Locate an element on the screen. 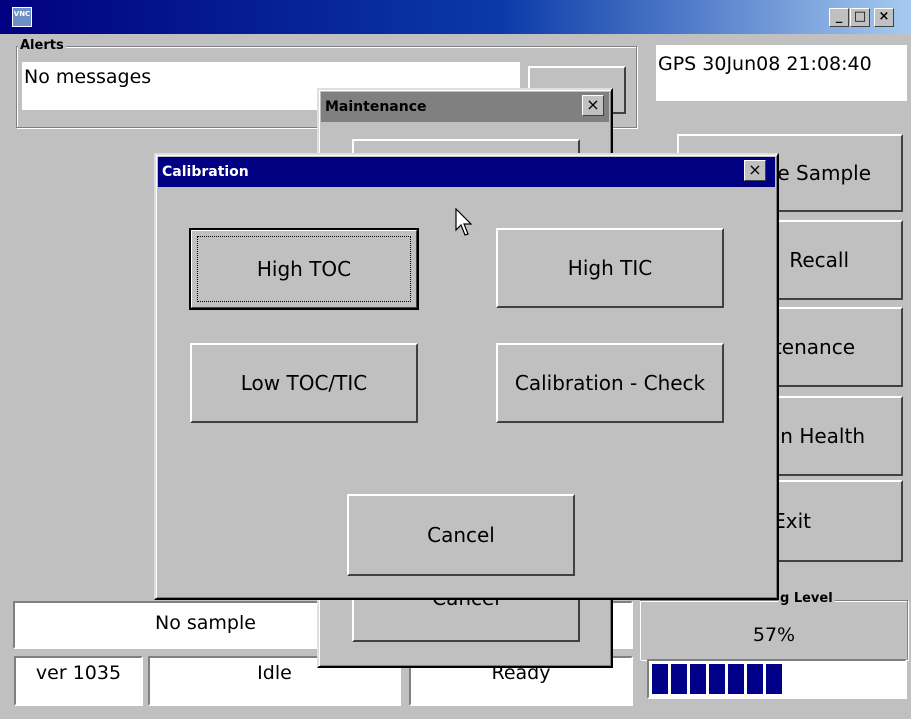  gps-timestamp: GPS 30Jun08 21:08:40 is located at coordinates (781, 73).